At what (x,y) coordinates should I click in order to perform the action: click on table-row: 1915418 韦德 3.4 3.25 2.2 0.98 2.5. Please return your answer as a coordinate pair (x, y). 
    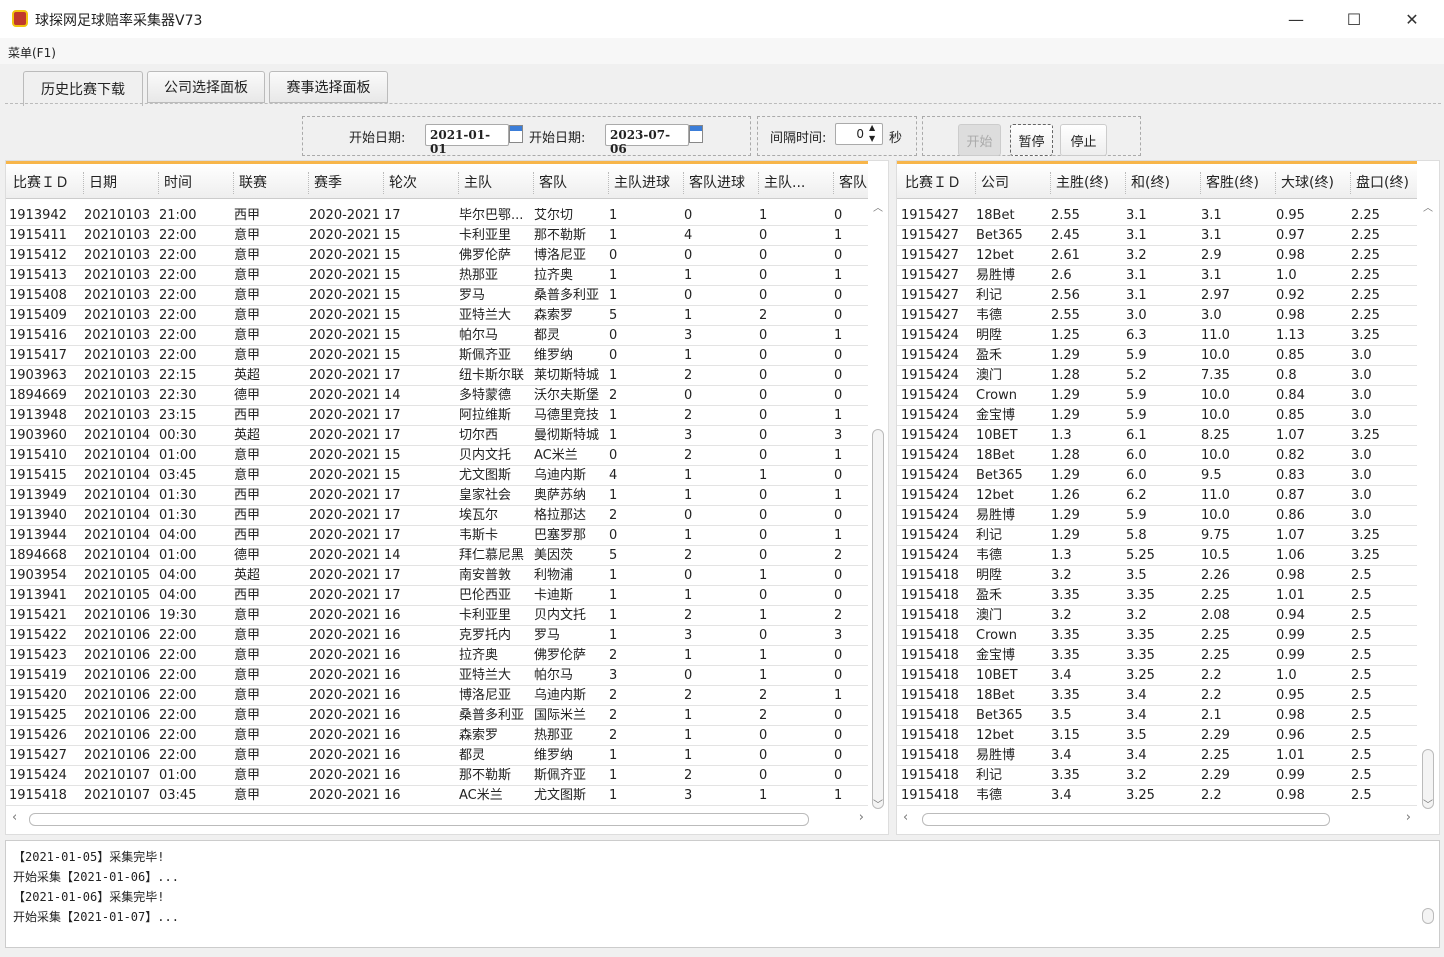
    Looking at the image, I should click on (1157, 796).